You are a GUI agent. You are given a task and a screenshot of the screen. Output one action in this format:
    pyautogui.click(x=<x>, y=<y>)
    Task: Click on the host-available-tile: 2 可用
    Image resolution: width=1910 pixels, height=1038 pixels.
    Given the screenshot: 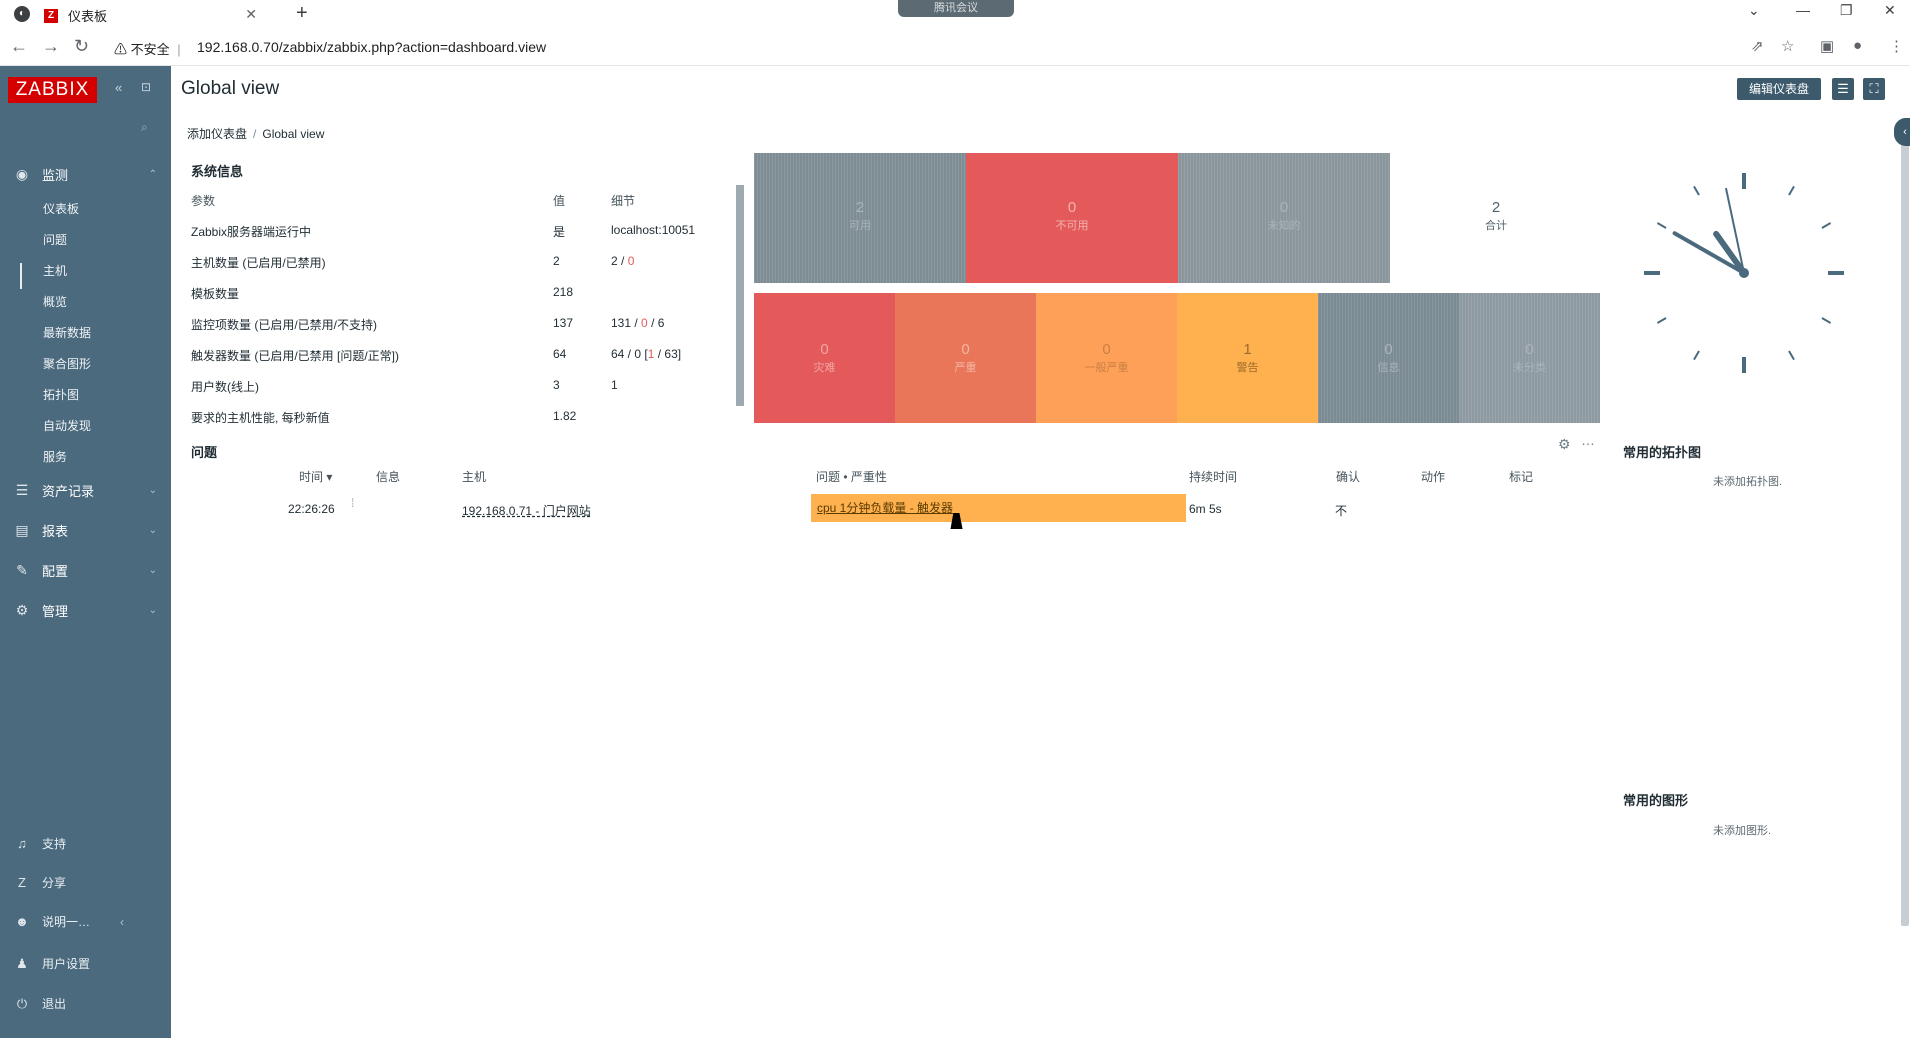 What is the action you would take?
    pyautogui.click(x=860, y=218)
    